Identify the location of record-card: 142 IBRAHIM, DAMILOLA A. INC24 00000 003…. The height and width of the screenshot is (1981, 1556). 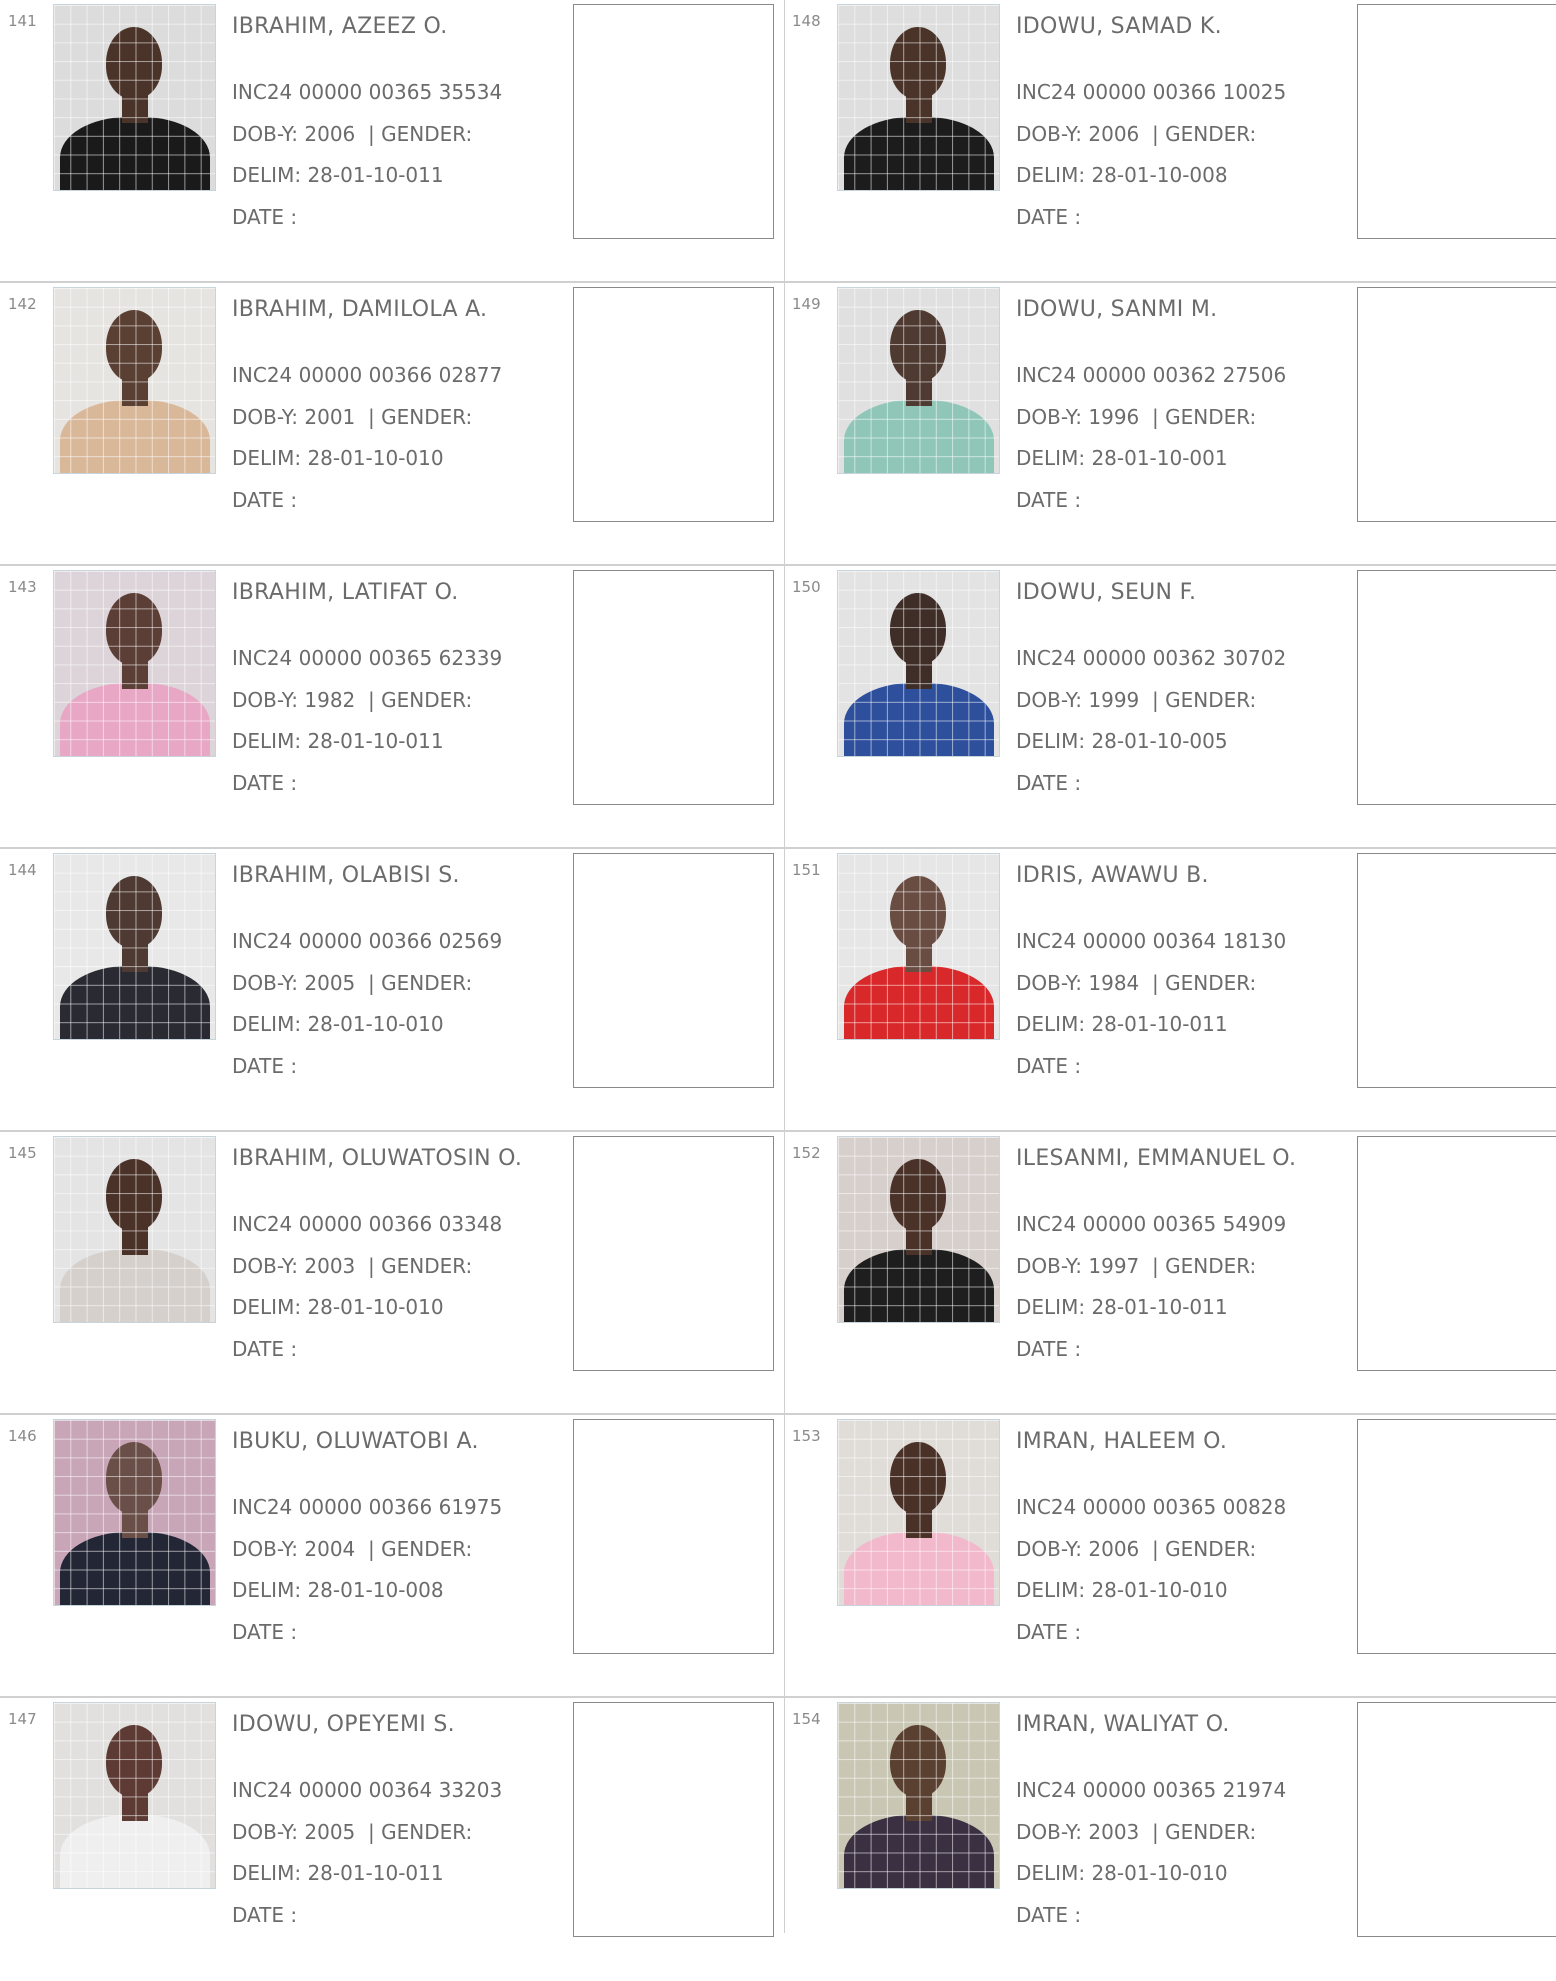
(392, 424).